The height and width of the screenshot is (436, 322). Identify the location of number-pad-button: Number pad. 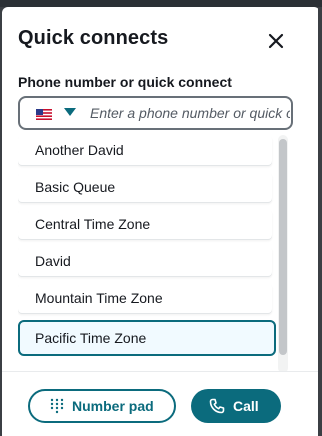
(102, 406).